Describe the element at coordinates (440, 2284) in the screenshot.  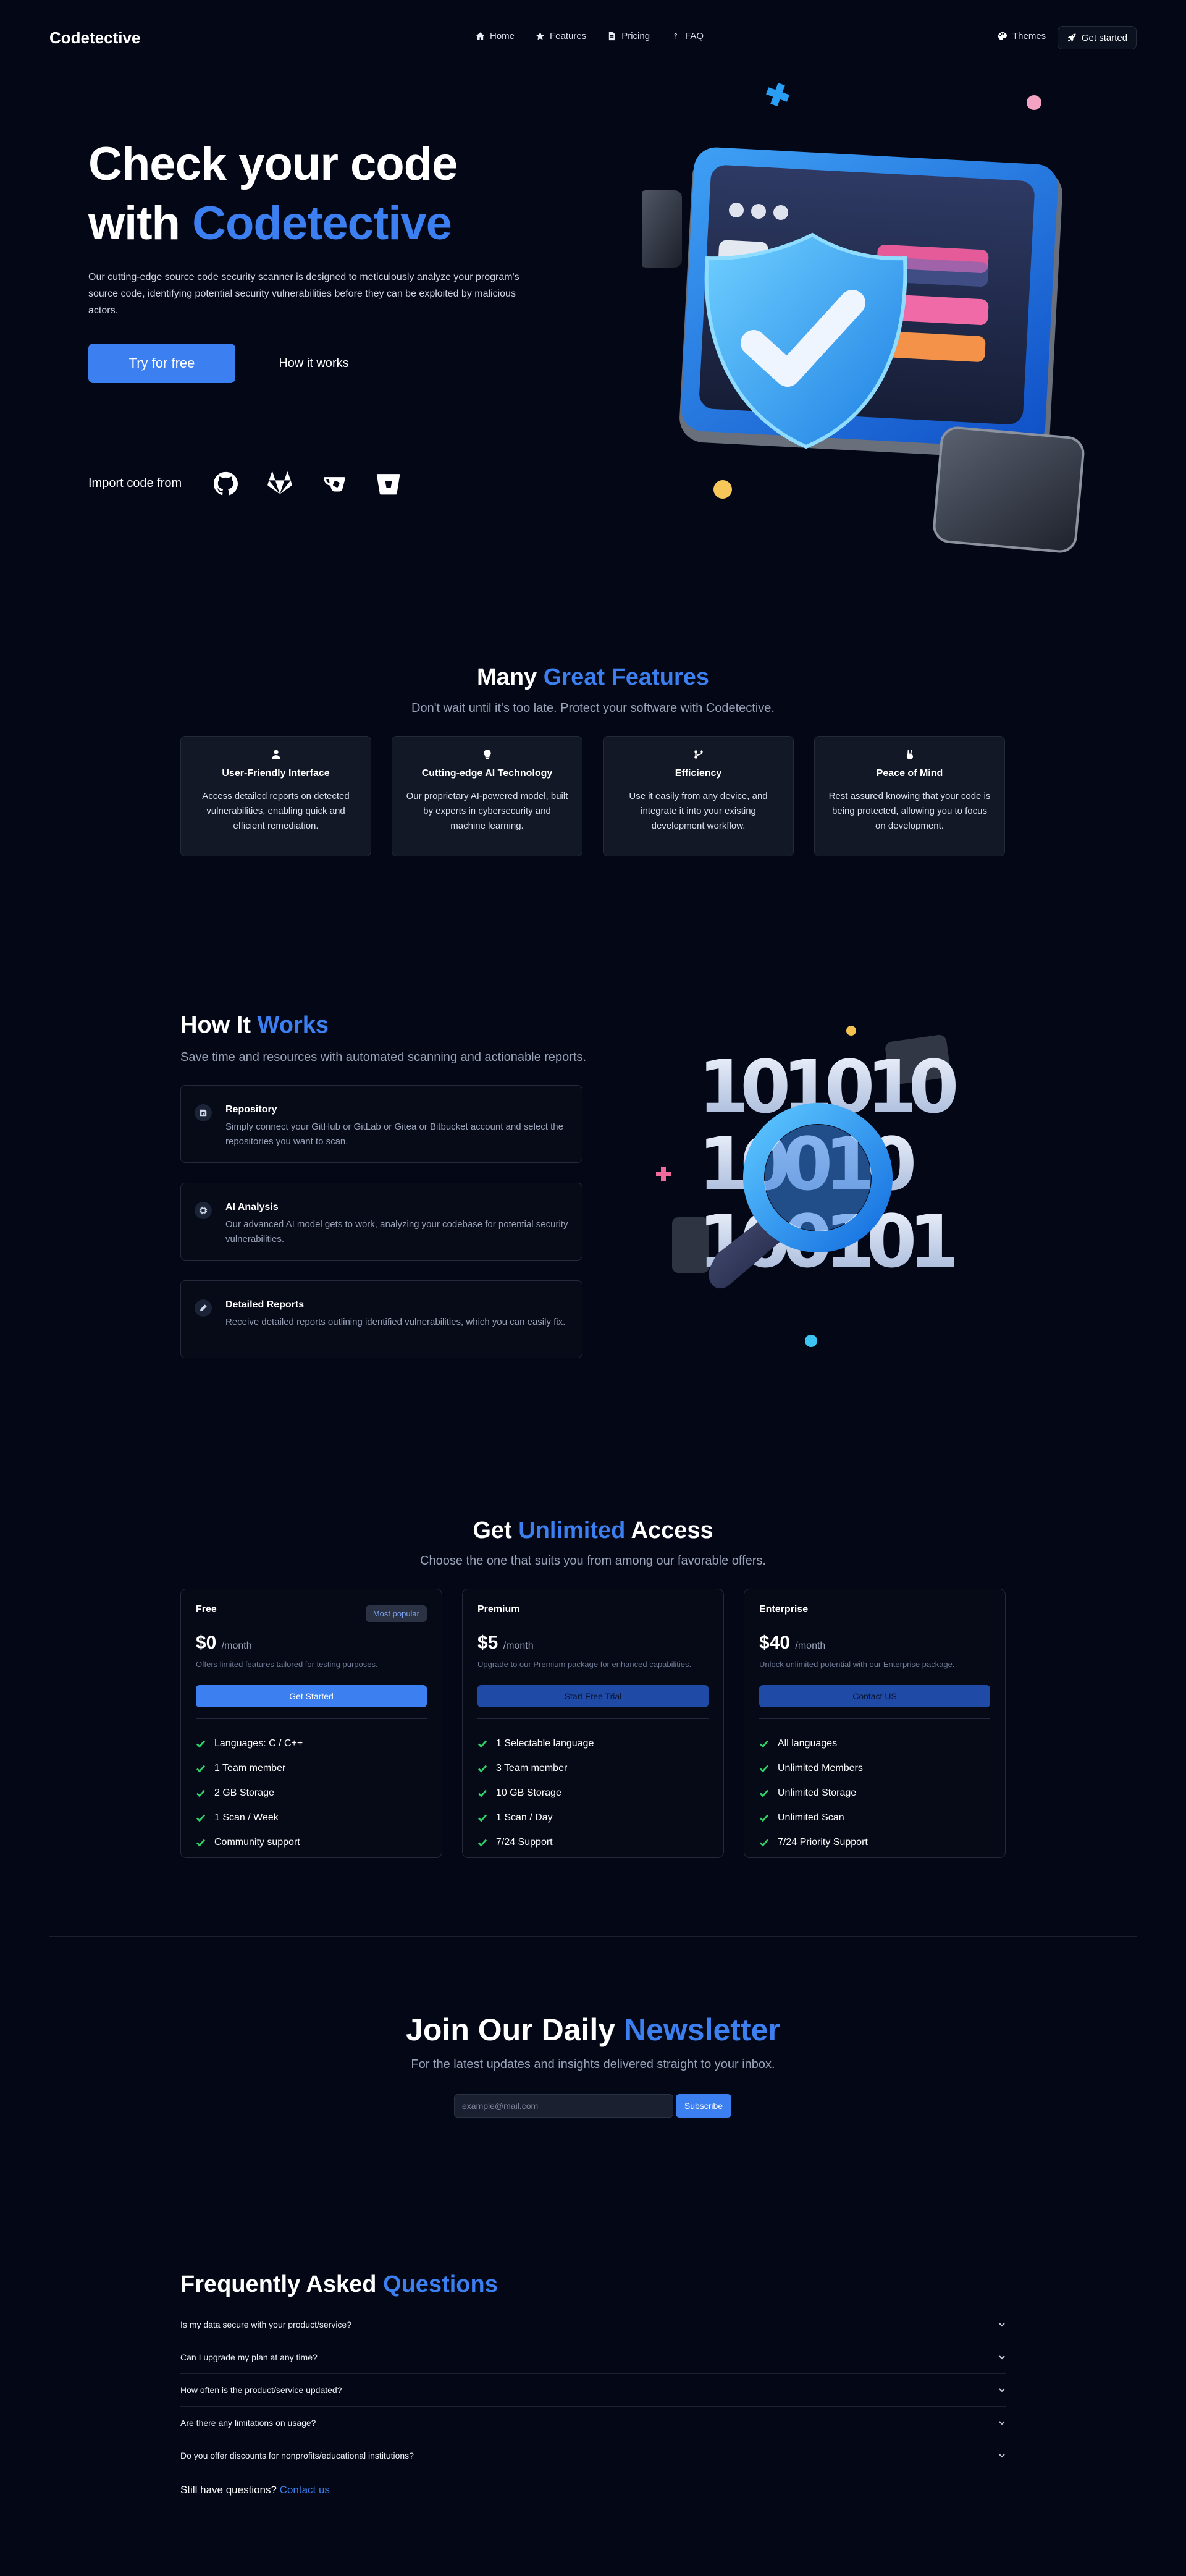
I see `faq-title-accent: Questions` at that location.